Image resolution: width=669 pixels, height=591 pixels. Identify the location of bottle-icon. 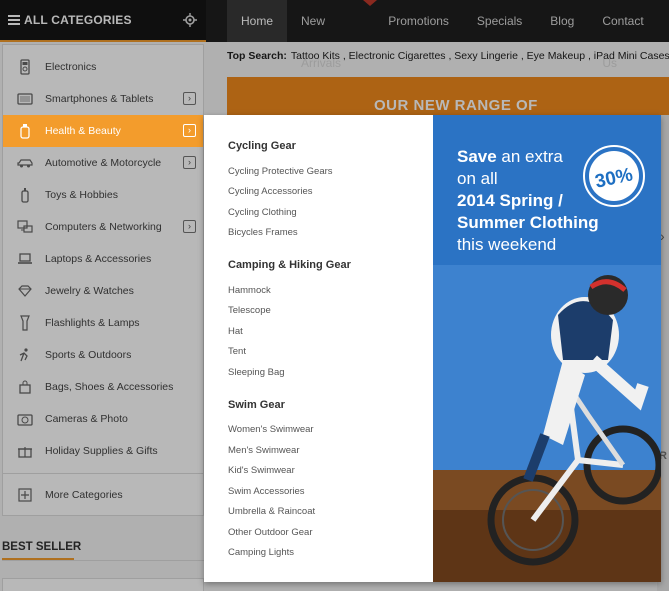
(25, 131).